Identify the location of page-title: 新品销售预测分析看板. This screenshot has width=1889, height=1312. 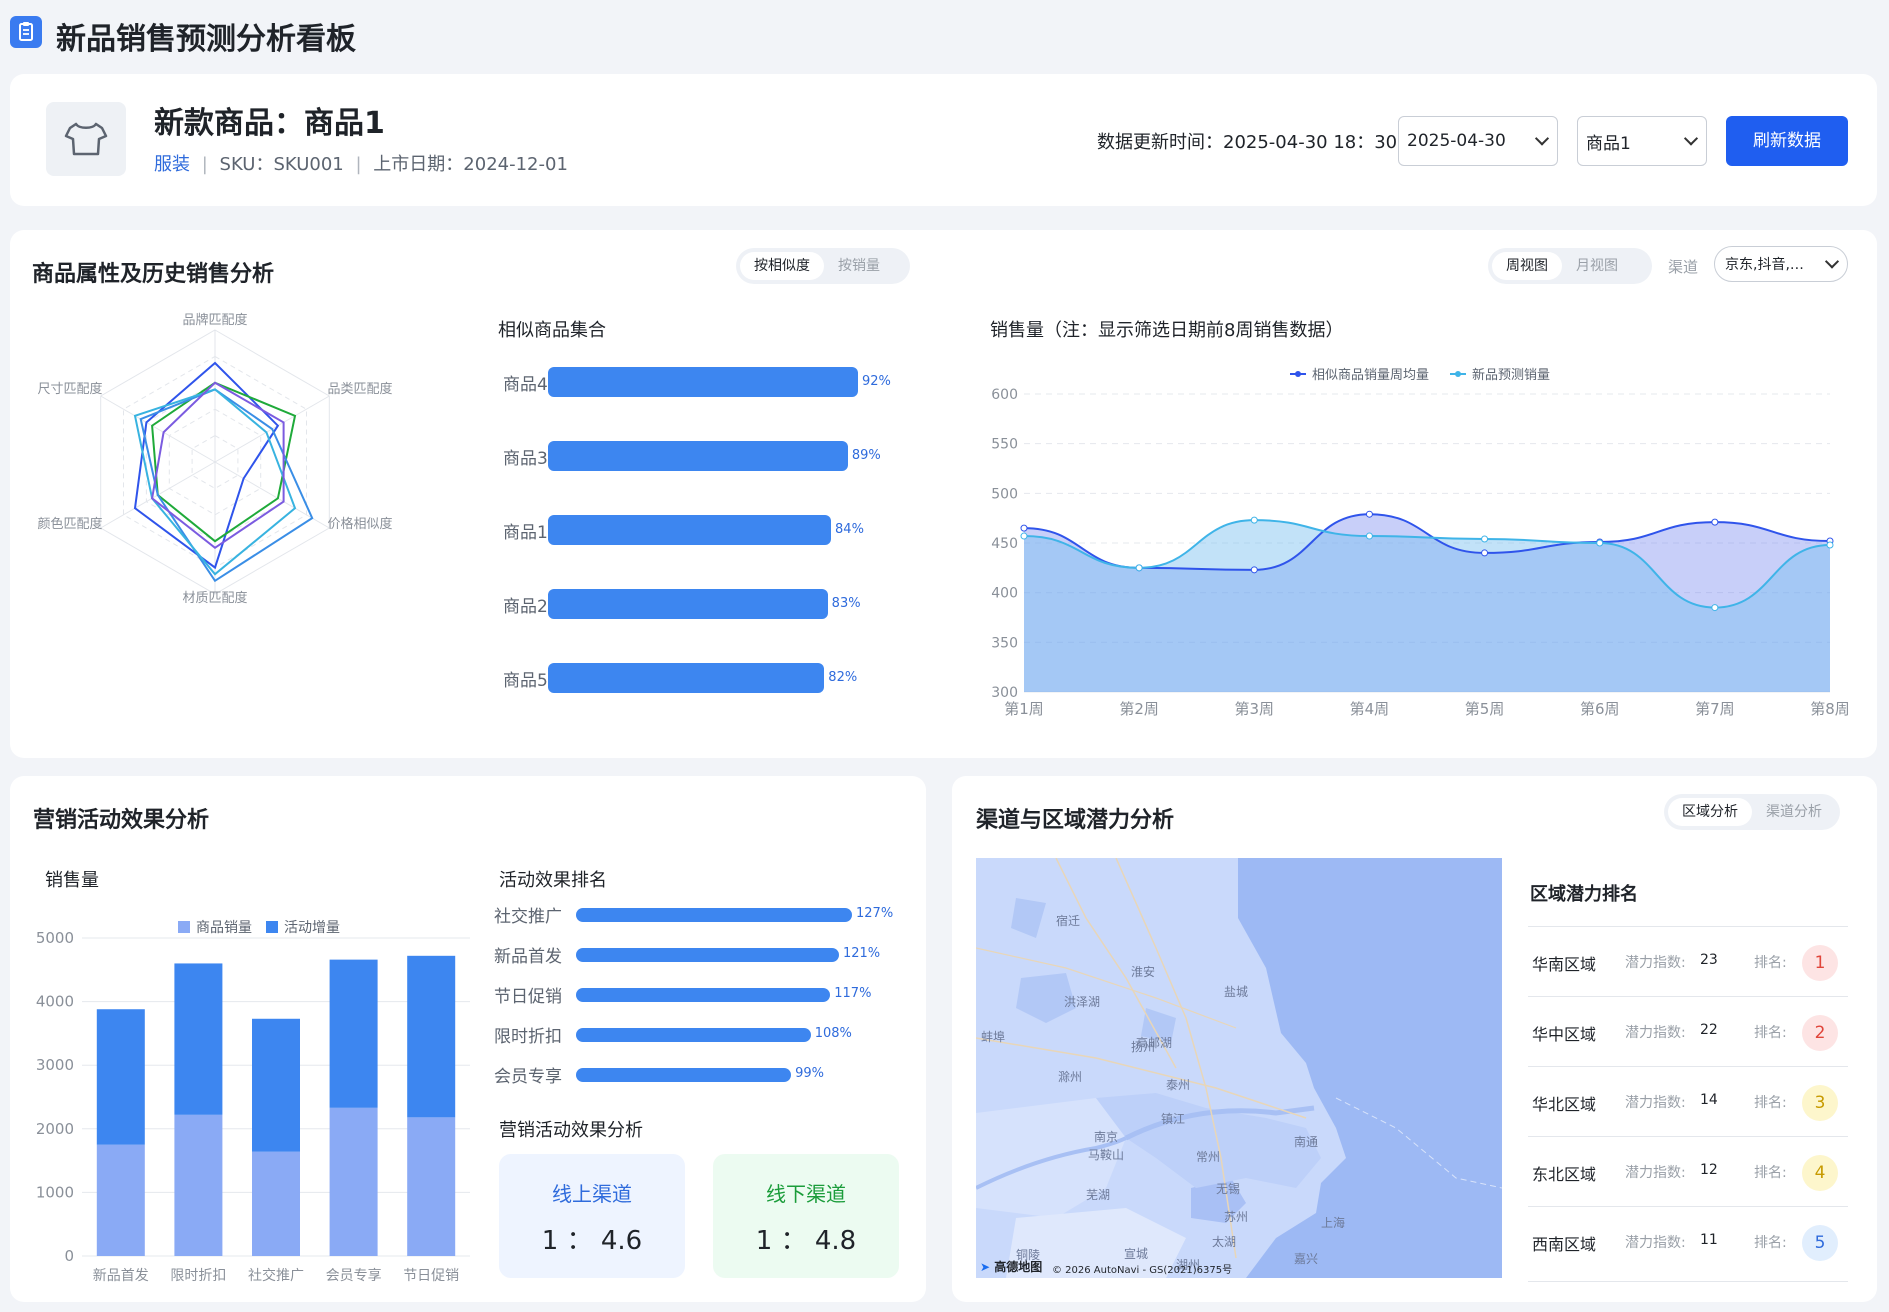
(206, 39).